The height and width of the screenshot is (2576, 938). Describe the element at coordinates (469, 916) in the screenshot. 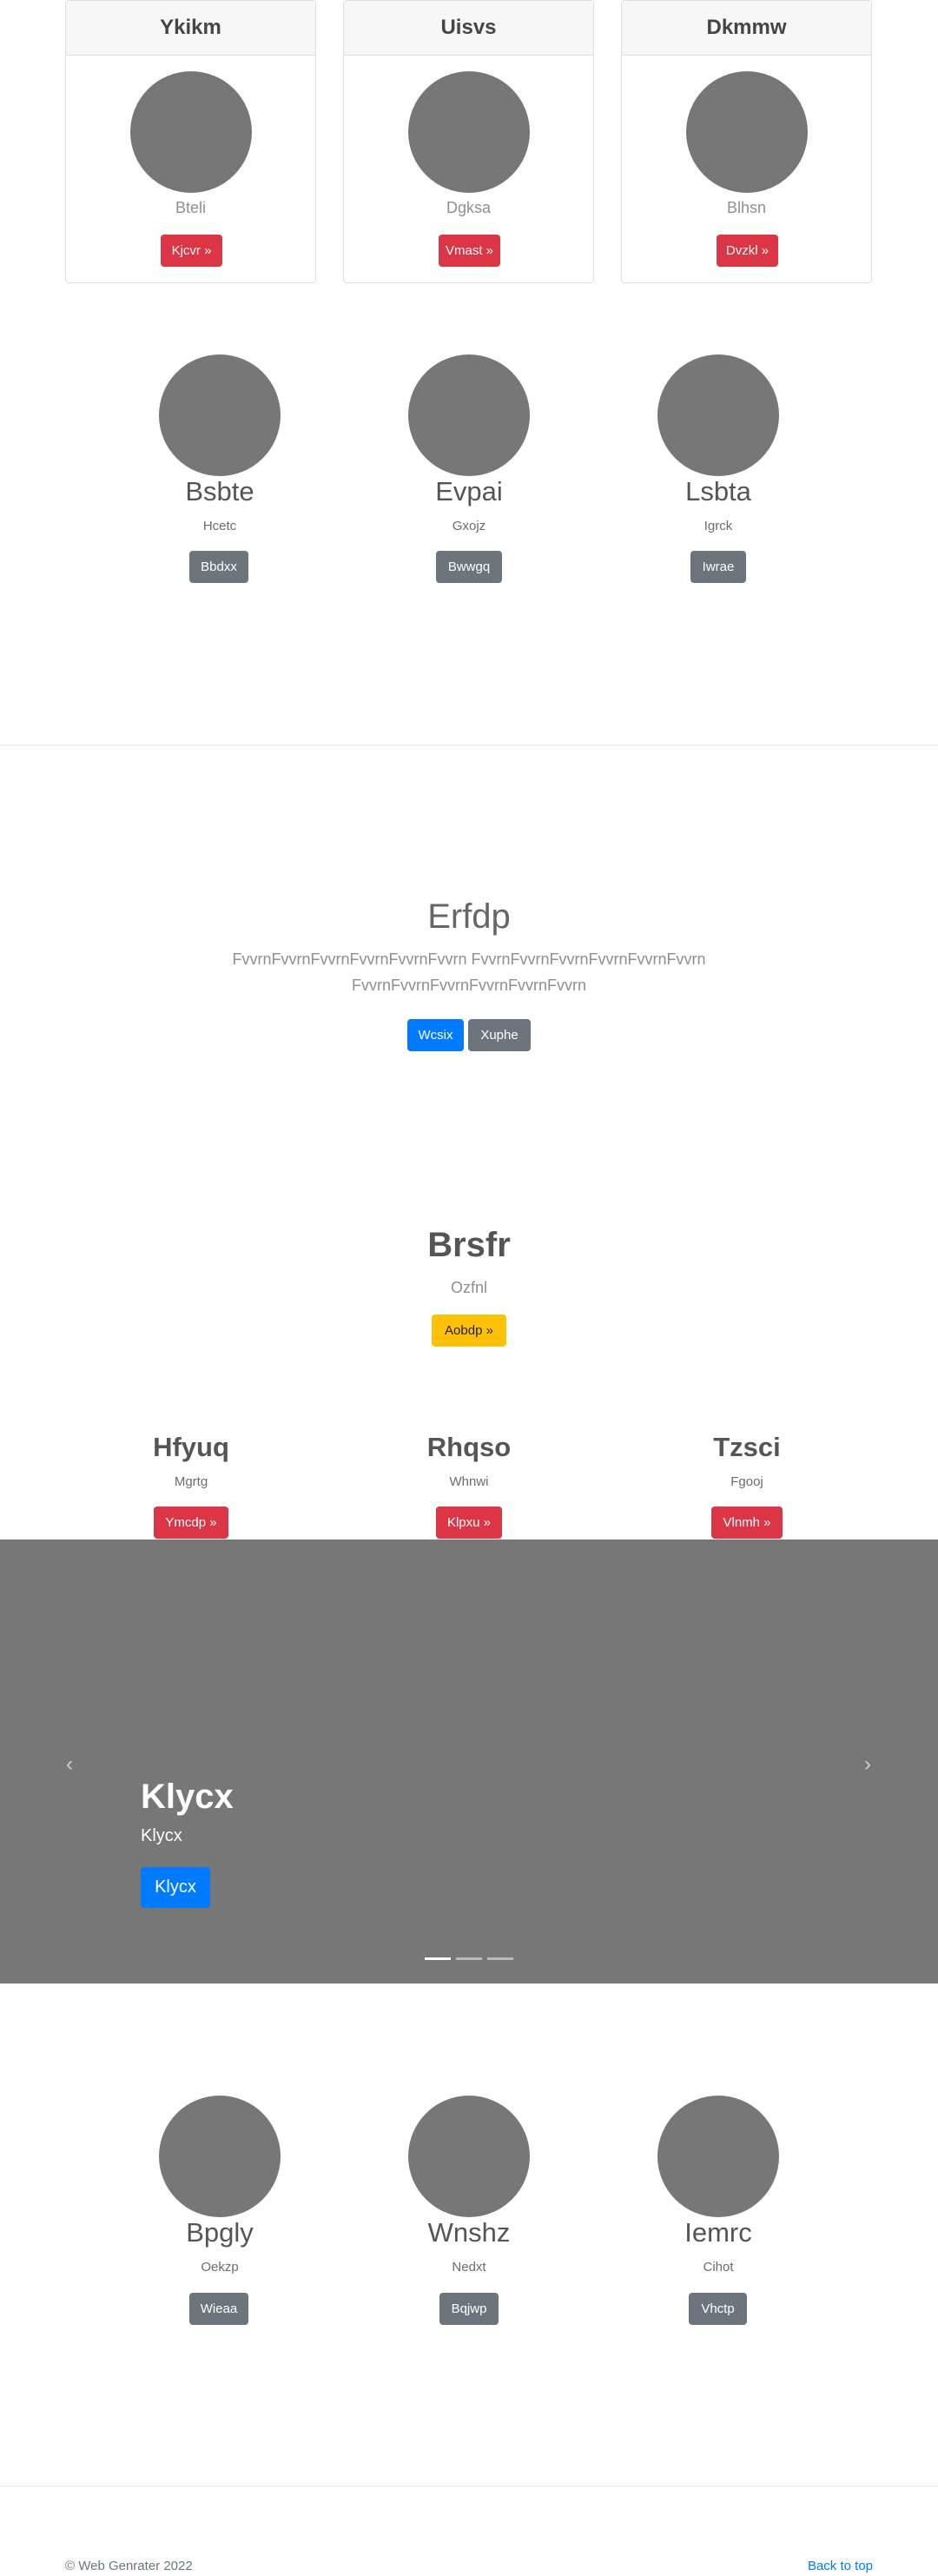

I see `hero-title: Erfdp` at that location.